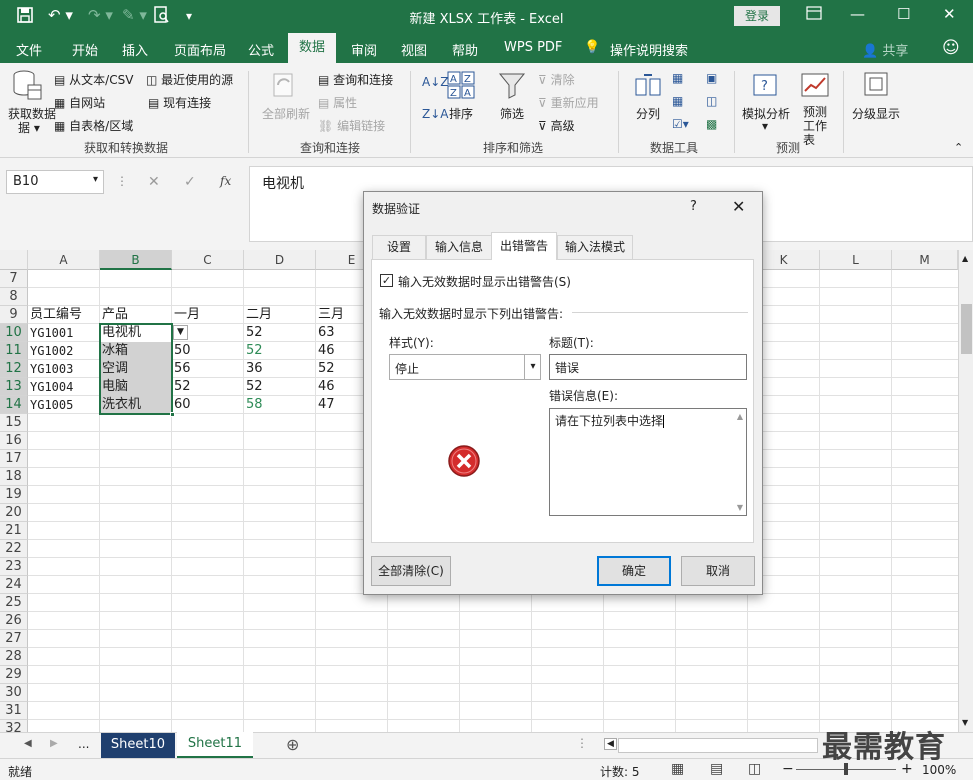 This screenshot has height=780, width=973. Describe the element at coordinates (925, 260) in the screenshot. I see `col-header-m: M` at that location.